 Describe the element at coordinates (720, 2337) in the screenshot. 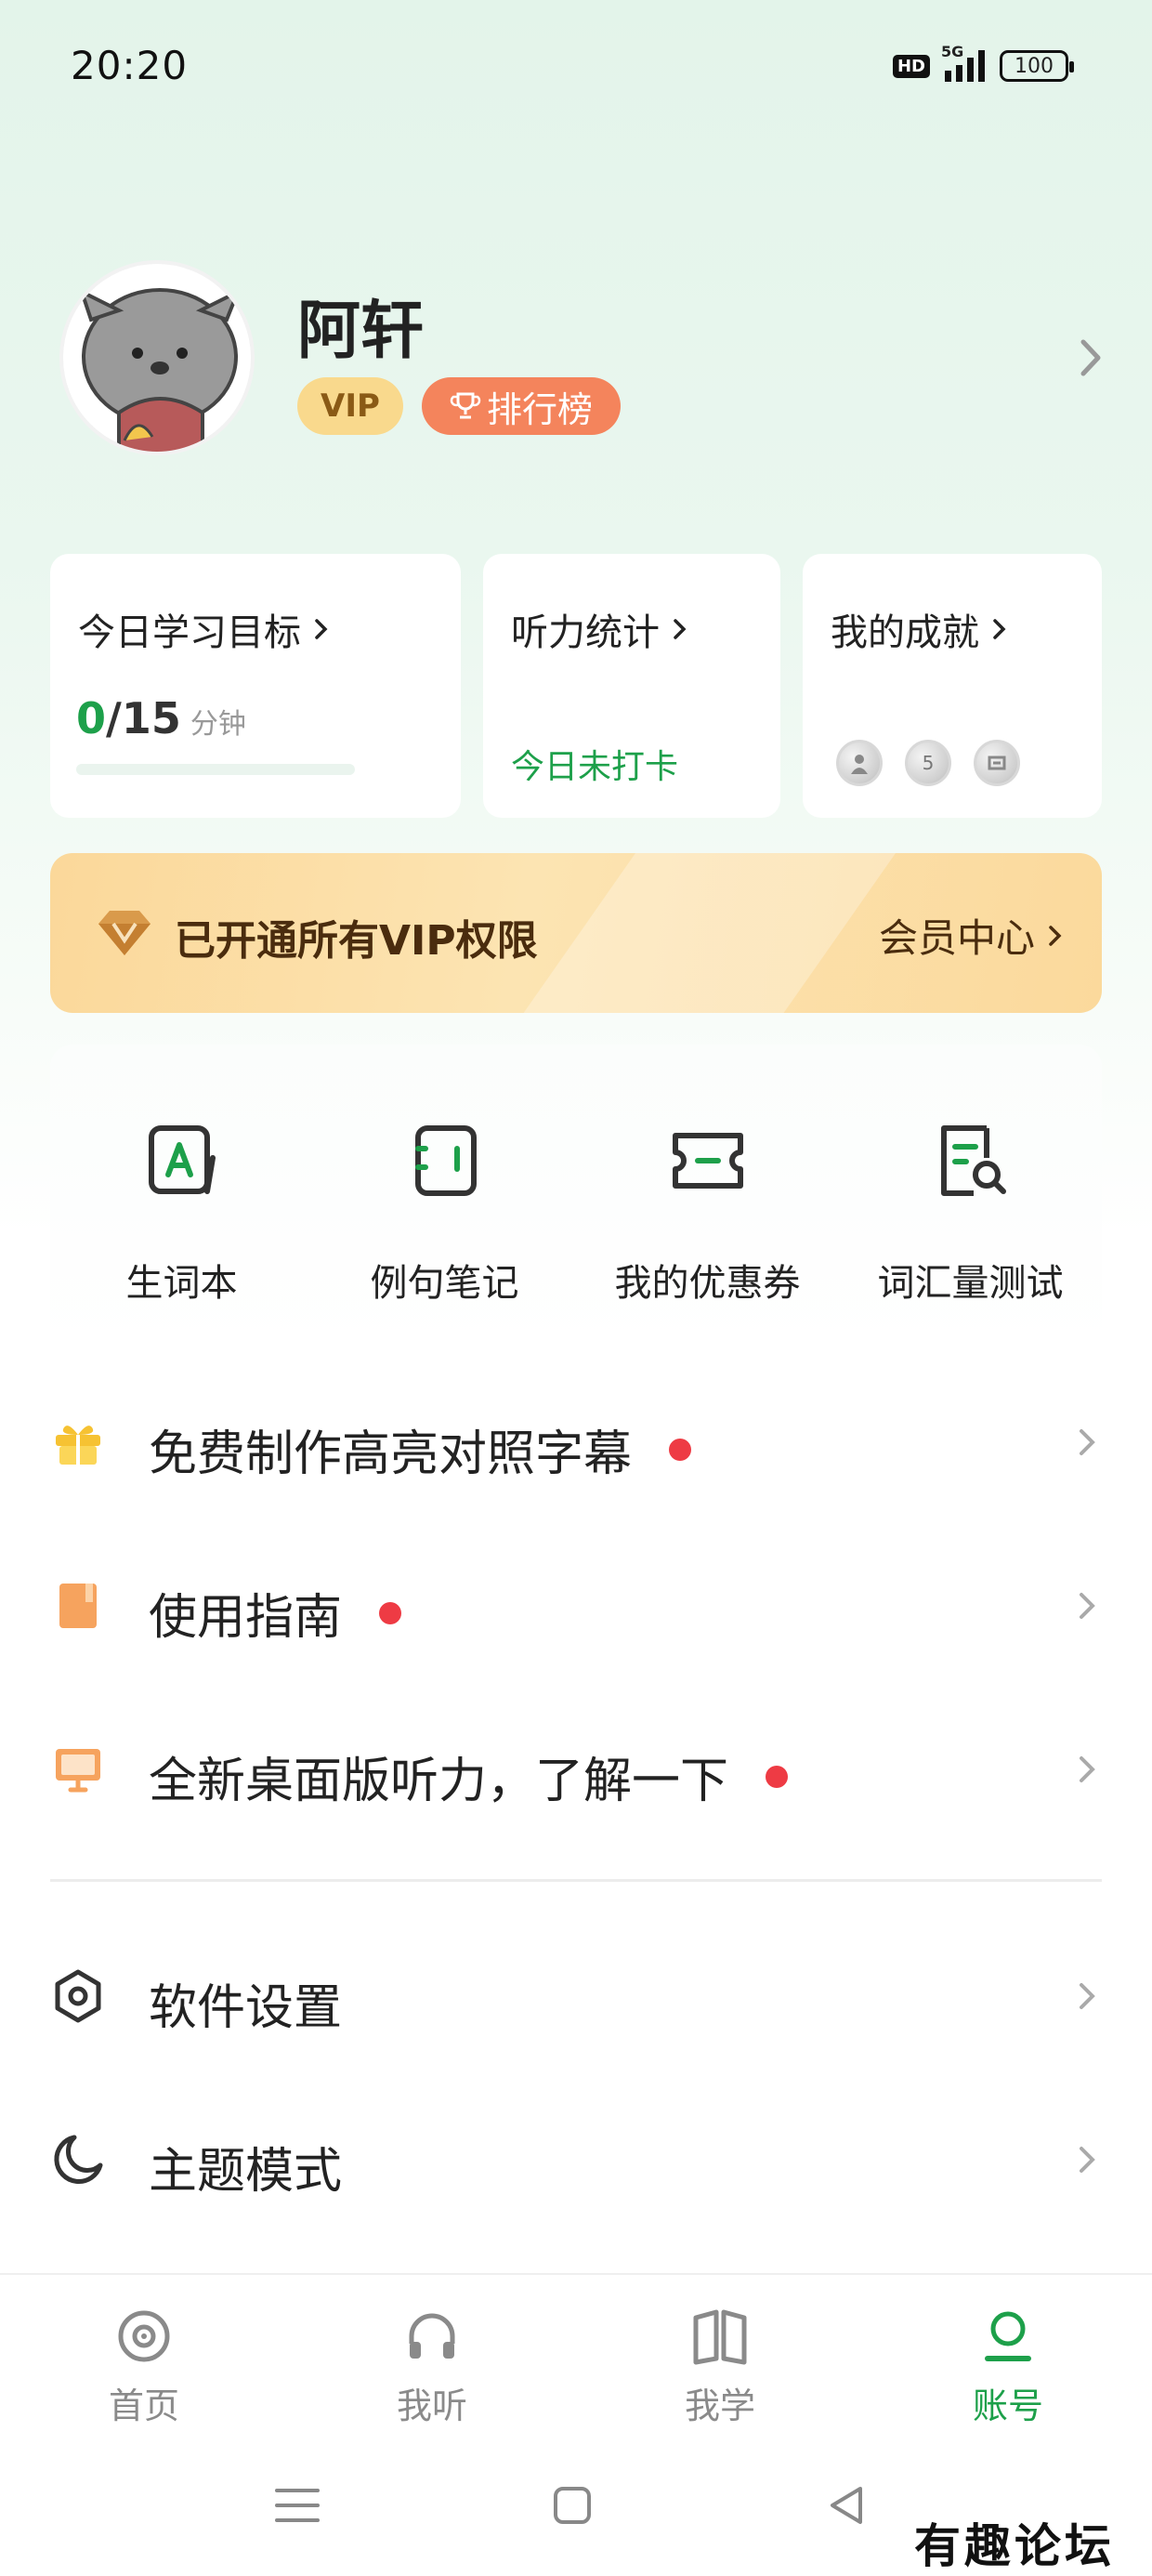

I see `open-book-icon` at that location.